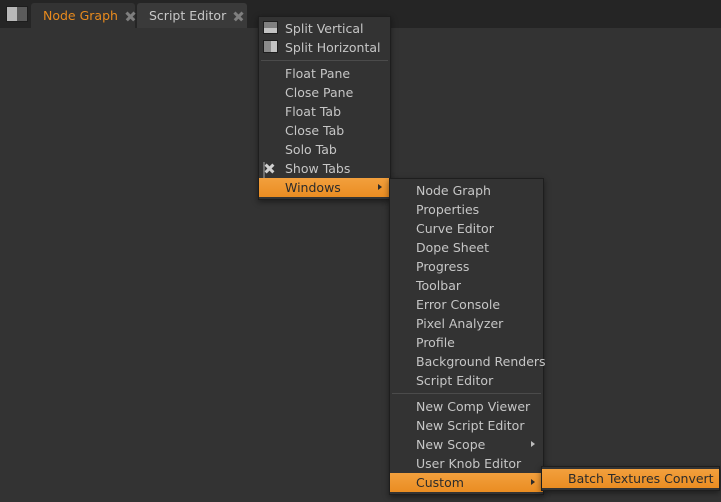  What do you see at coordinates (466, 342) in the screenshot?
I see `menu-item-profile: Profile` at bounding box center [466, 342].